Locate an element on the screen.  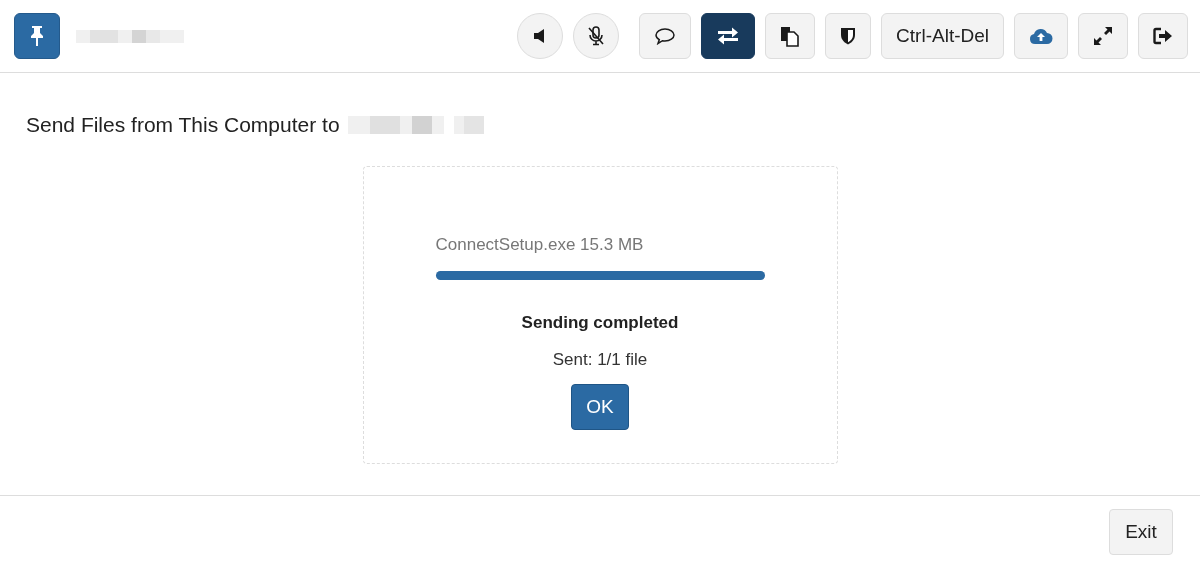
sign-out-icon is located at coordinates (1163, 36).